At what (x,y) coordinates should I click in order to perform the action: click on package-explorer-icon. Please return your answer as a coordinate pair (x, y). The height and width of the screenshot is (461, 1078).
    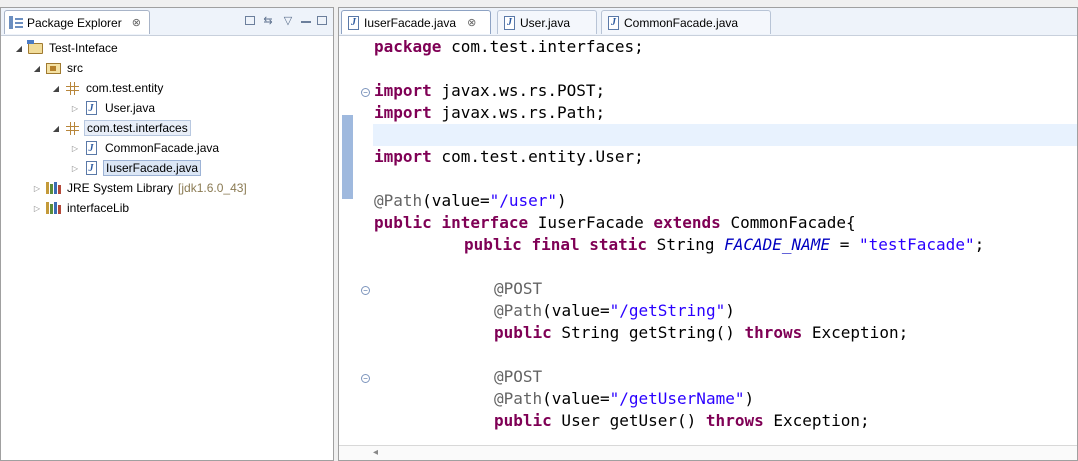
    Looking at the image, I should click on (16, 22).